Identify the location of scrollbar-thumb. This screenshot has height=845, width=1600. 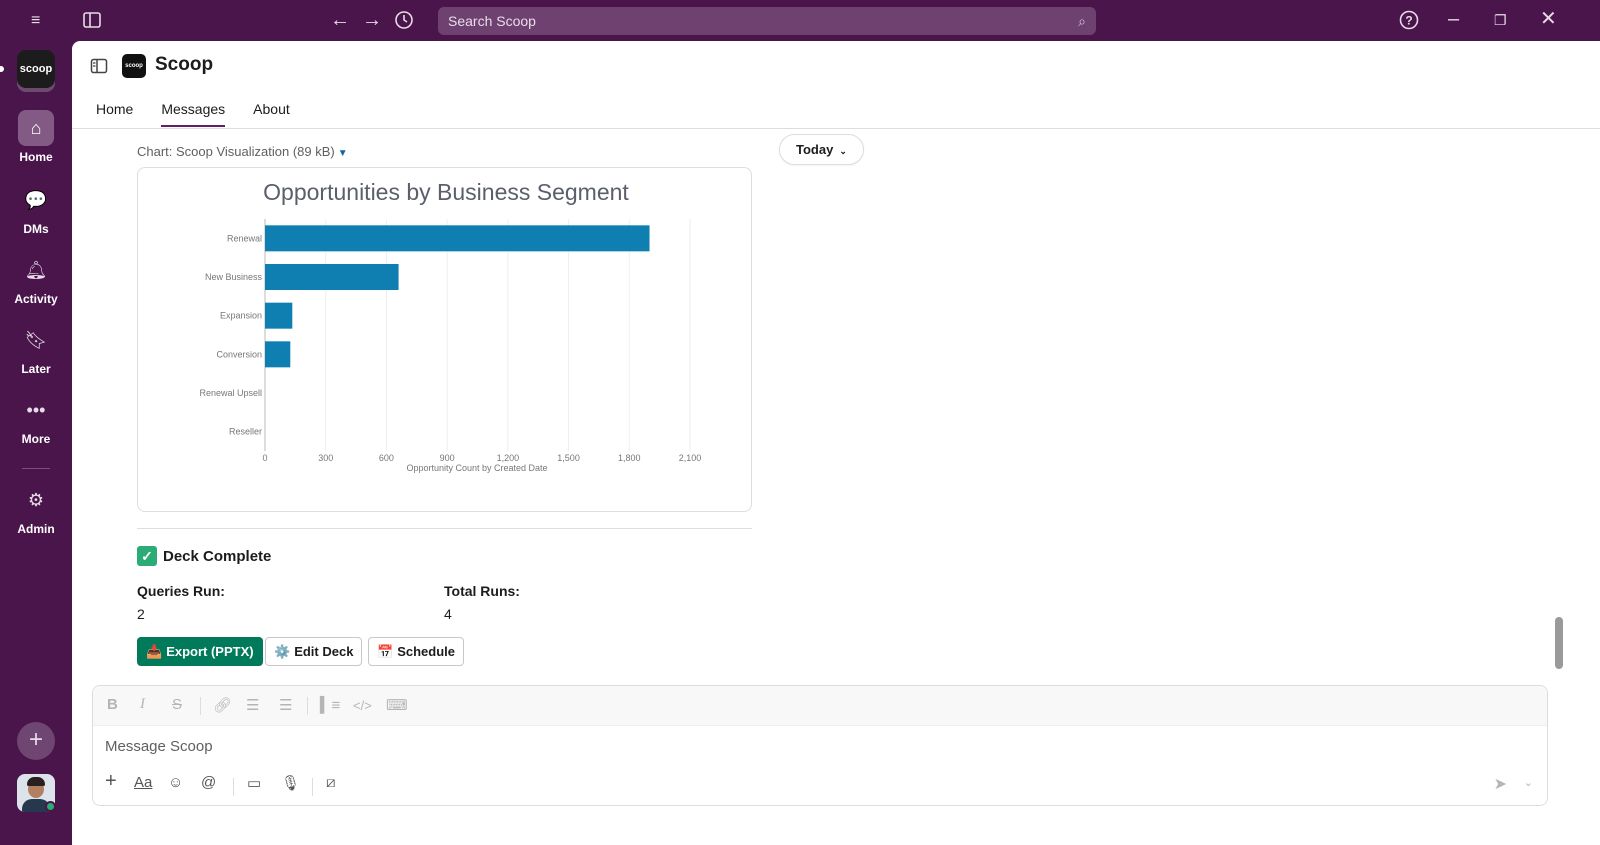
(1559, 643).